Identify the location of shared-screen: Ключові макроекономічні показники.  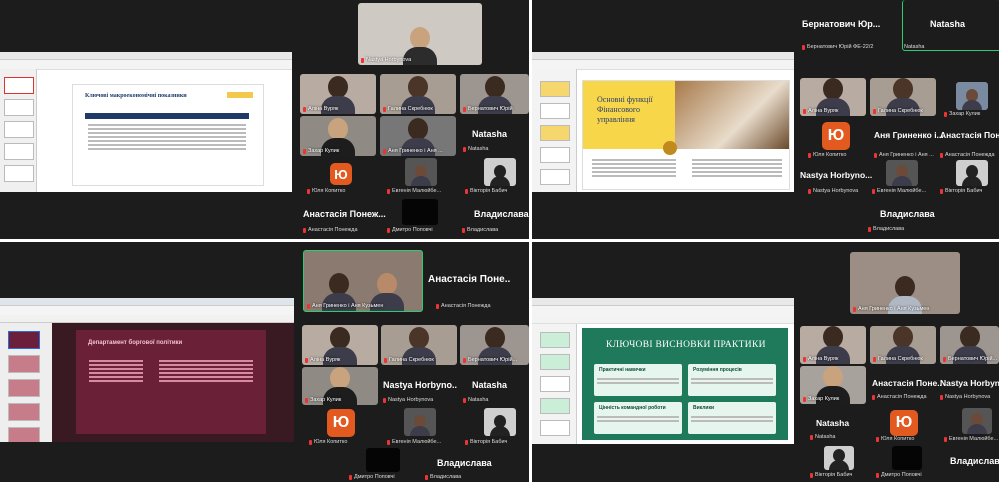
(146, 122).